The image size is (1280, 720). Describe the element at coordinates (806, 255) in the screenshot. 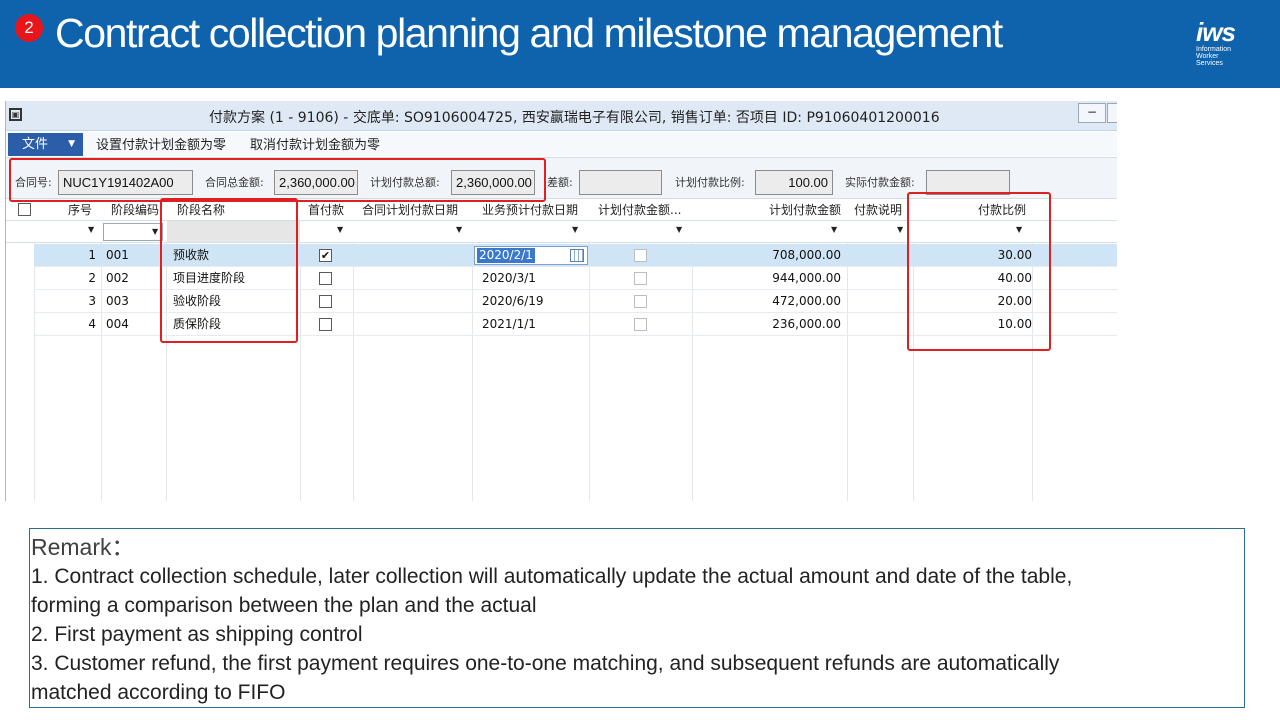

I see `cell-plan-amount: 708,000.00` at that location.